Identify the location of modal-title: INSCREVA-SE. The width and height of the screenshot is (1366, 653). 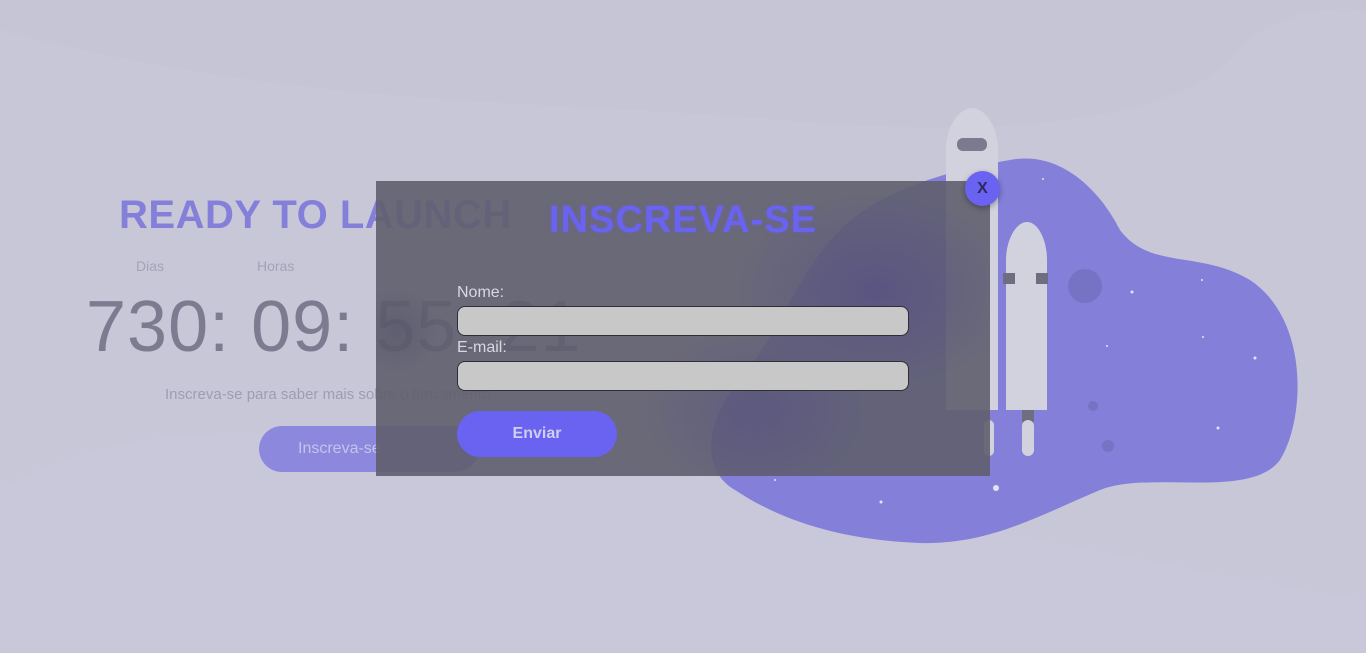
(683, 220).